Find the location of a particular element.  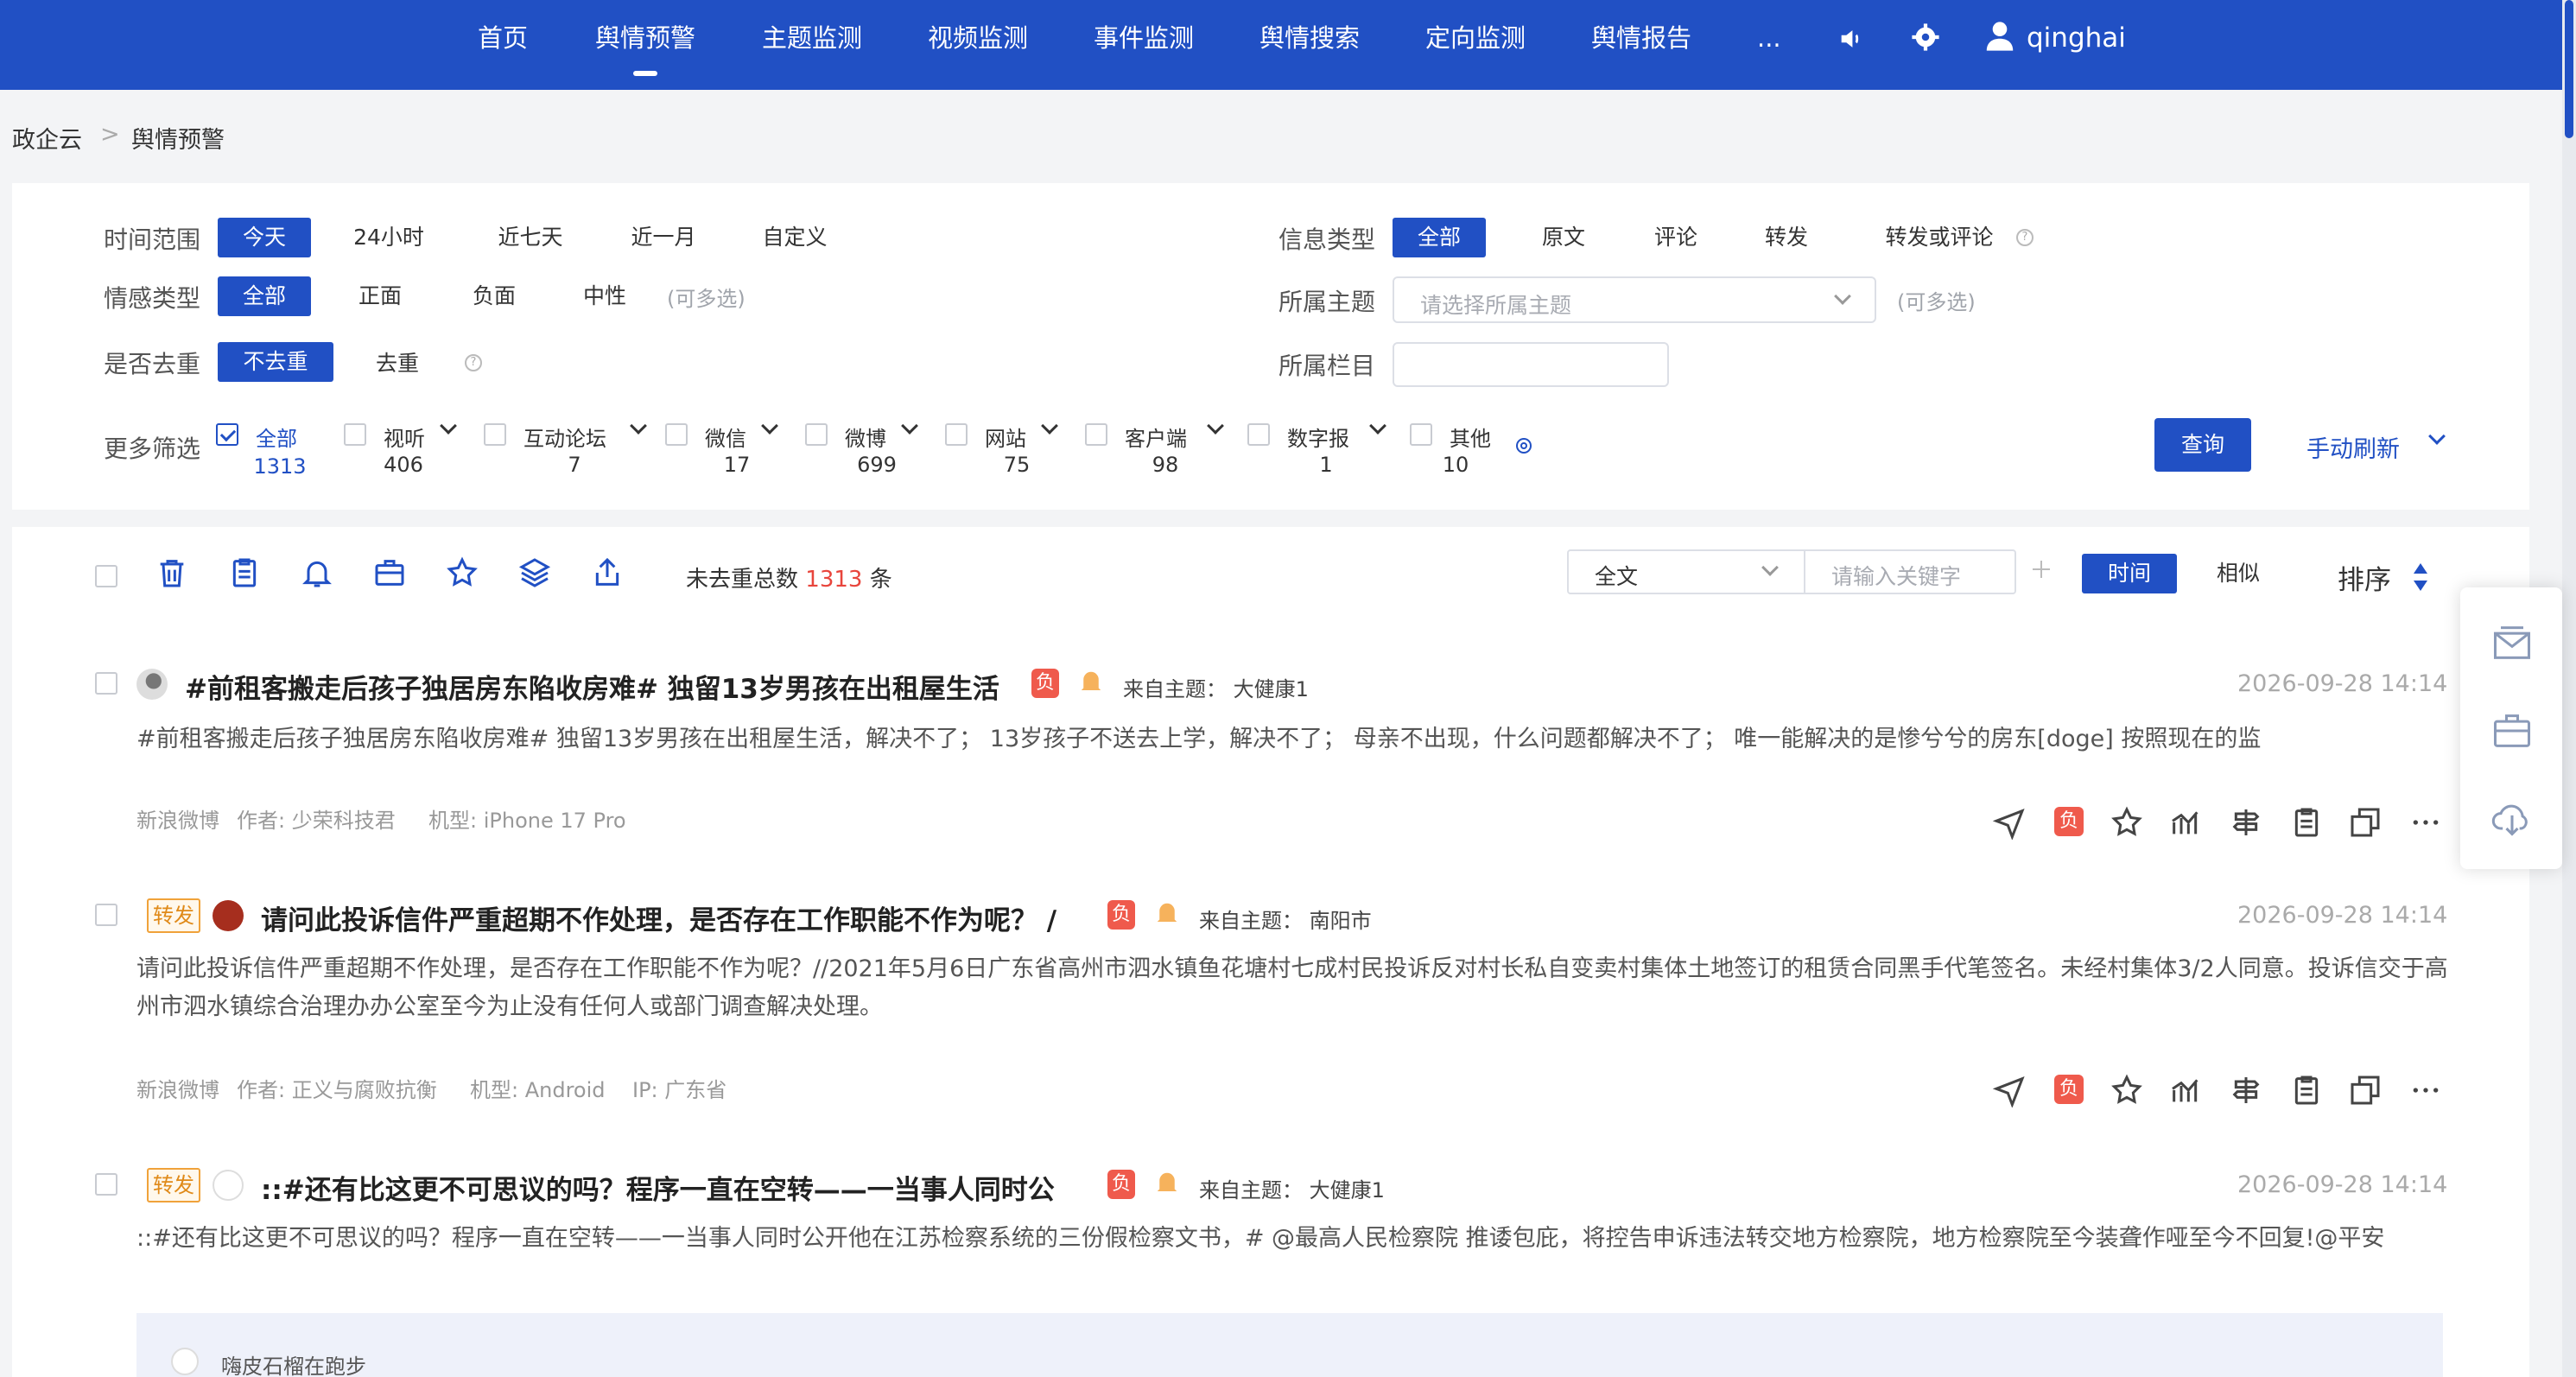

source-client-checkbox is located at coordinates (1096, 434).